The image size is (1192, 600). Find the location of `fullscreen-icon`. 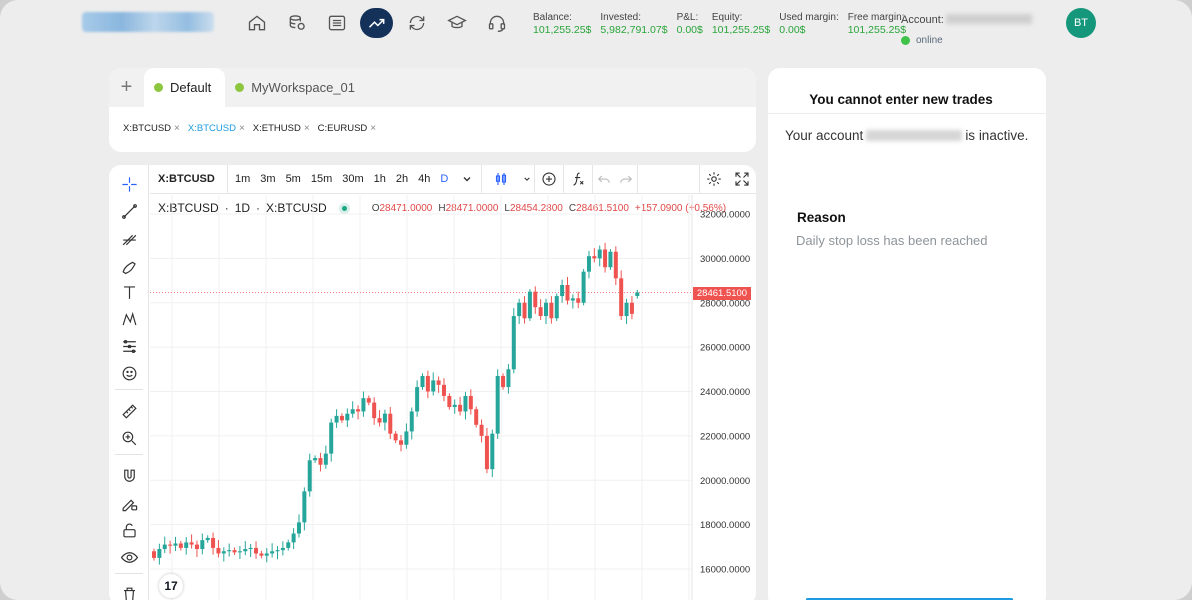

fullscreen-icon is located at coordinates (742, 179).